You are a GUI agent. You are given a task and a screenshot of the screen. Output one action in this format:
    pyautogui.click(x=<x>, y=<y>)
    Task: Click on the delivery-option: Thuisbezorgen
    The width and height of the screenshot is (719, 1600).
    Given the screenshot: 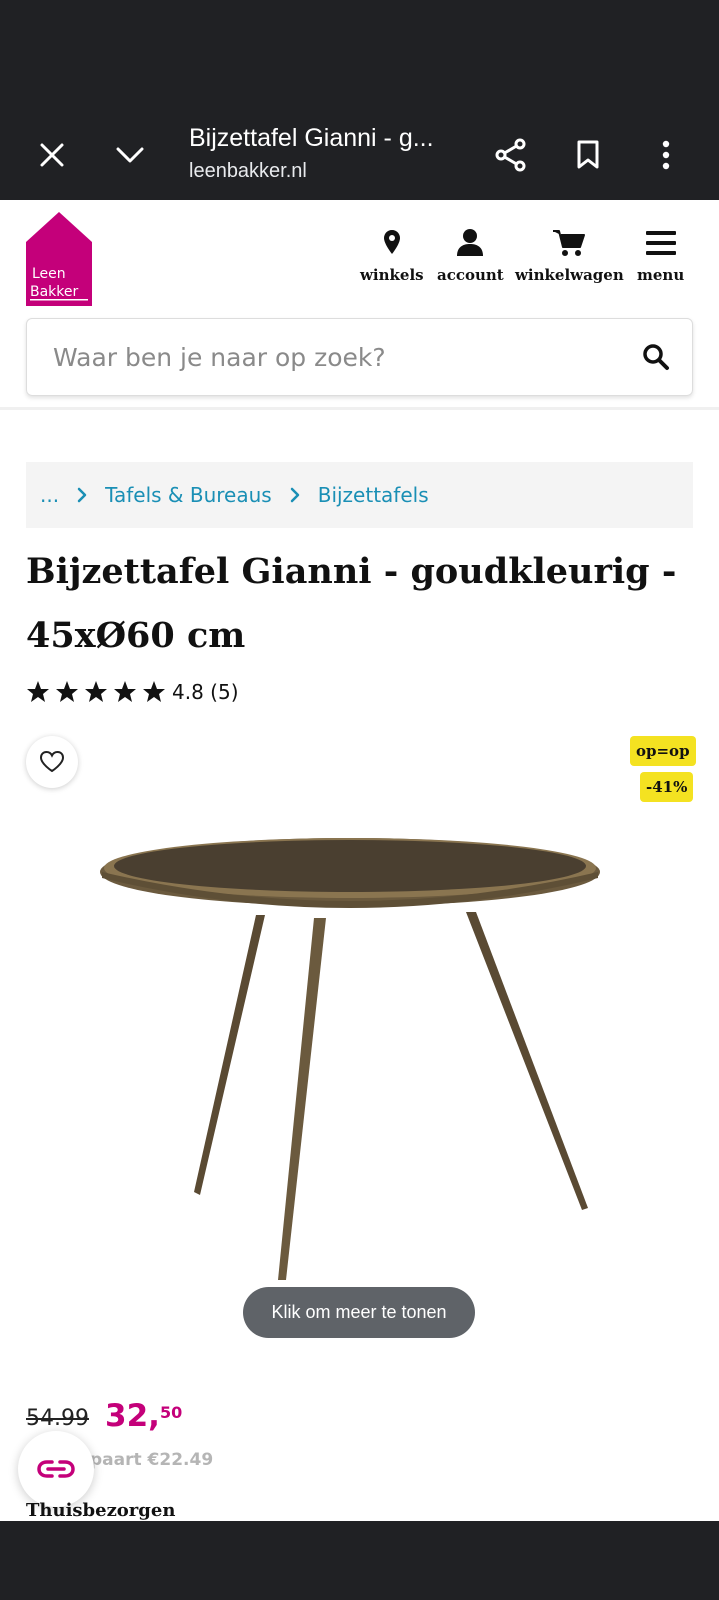 What is the action you would take?
    pyautogui.click(x=101, y=1510)
    